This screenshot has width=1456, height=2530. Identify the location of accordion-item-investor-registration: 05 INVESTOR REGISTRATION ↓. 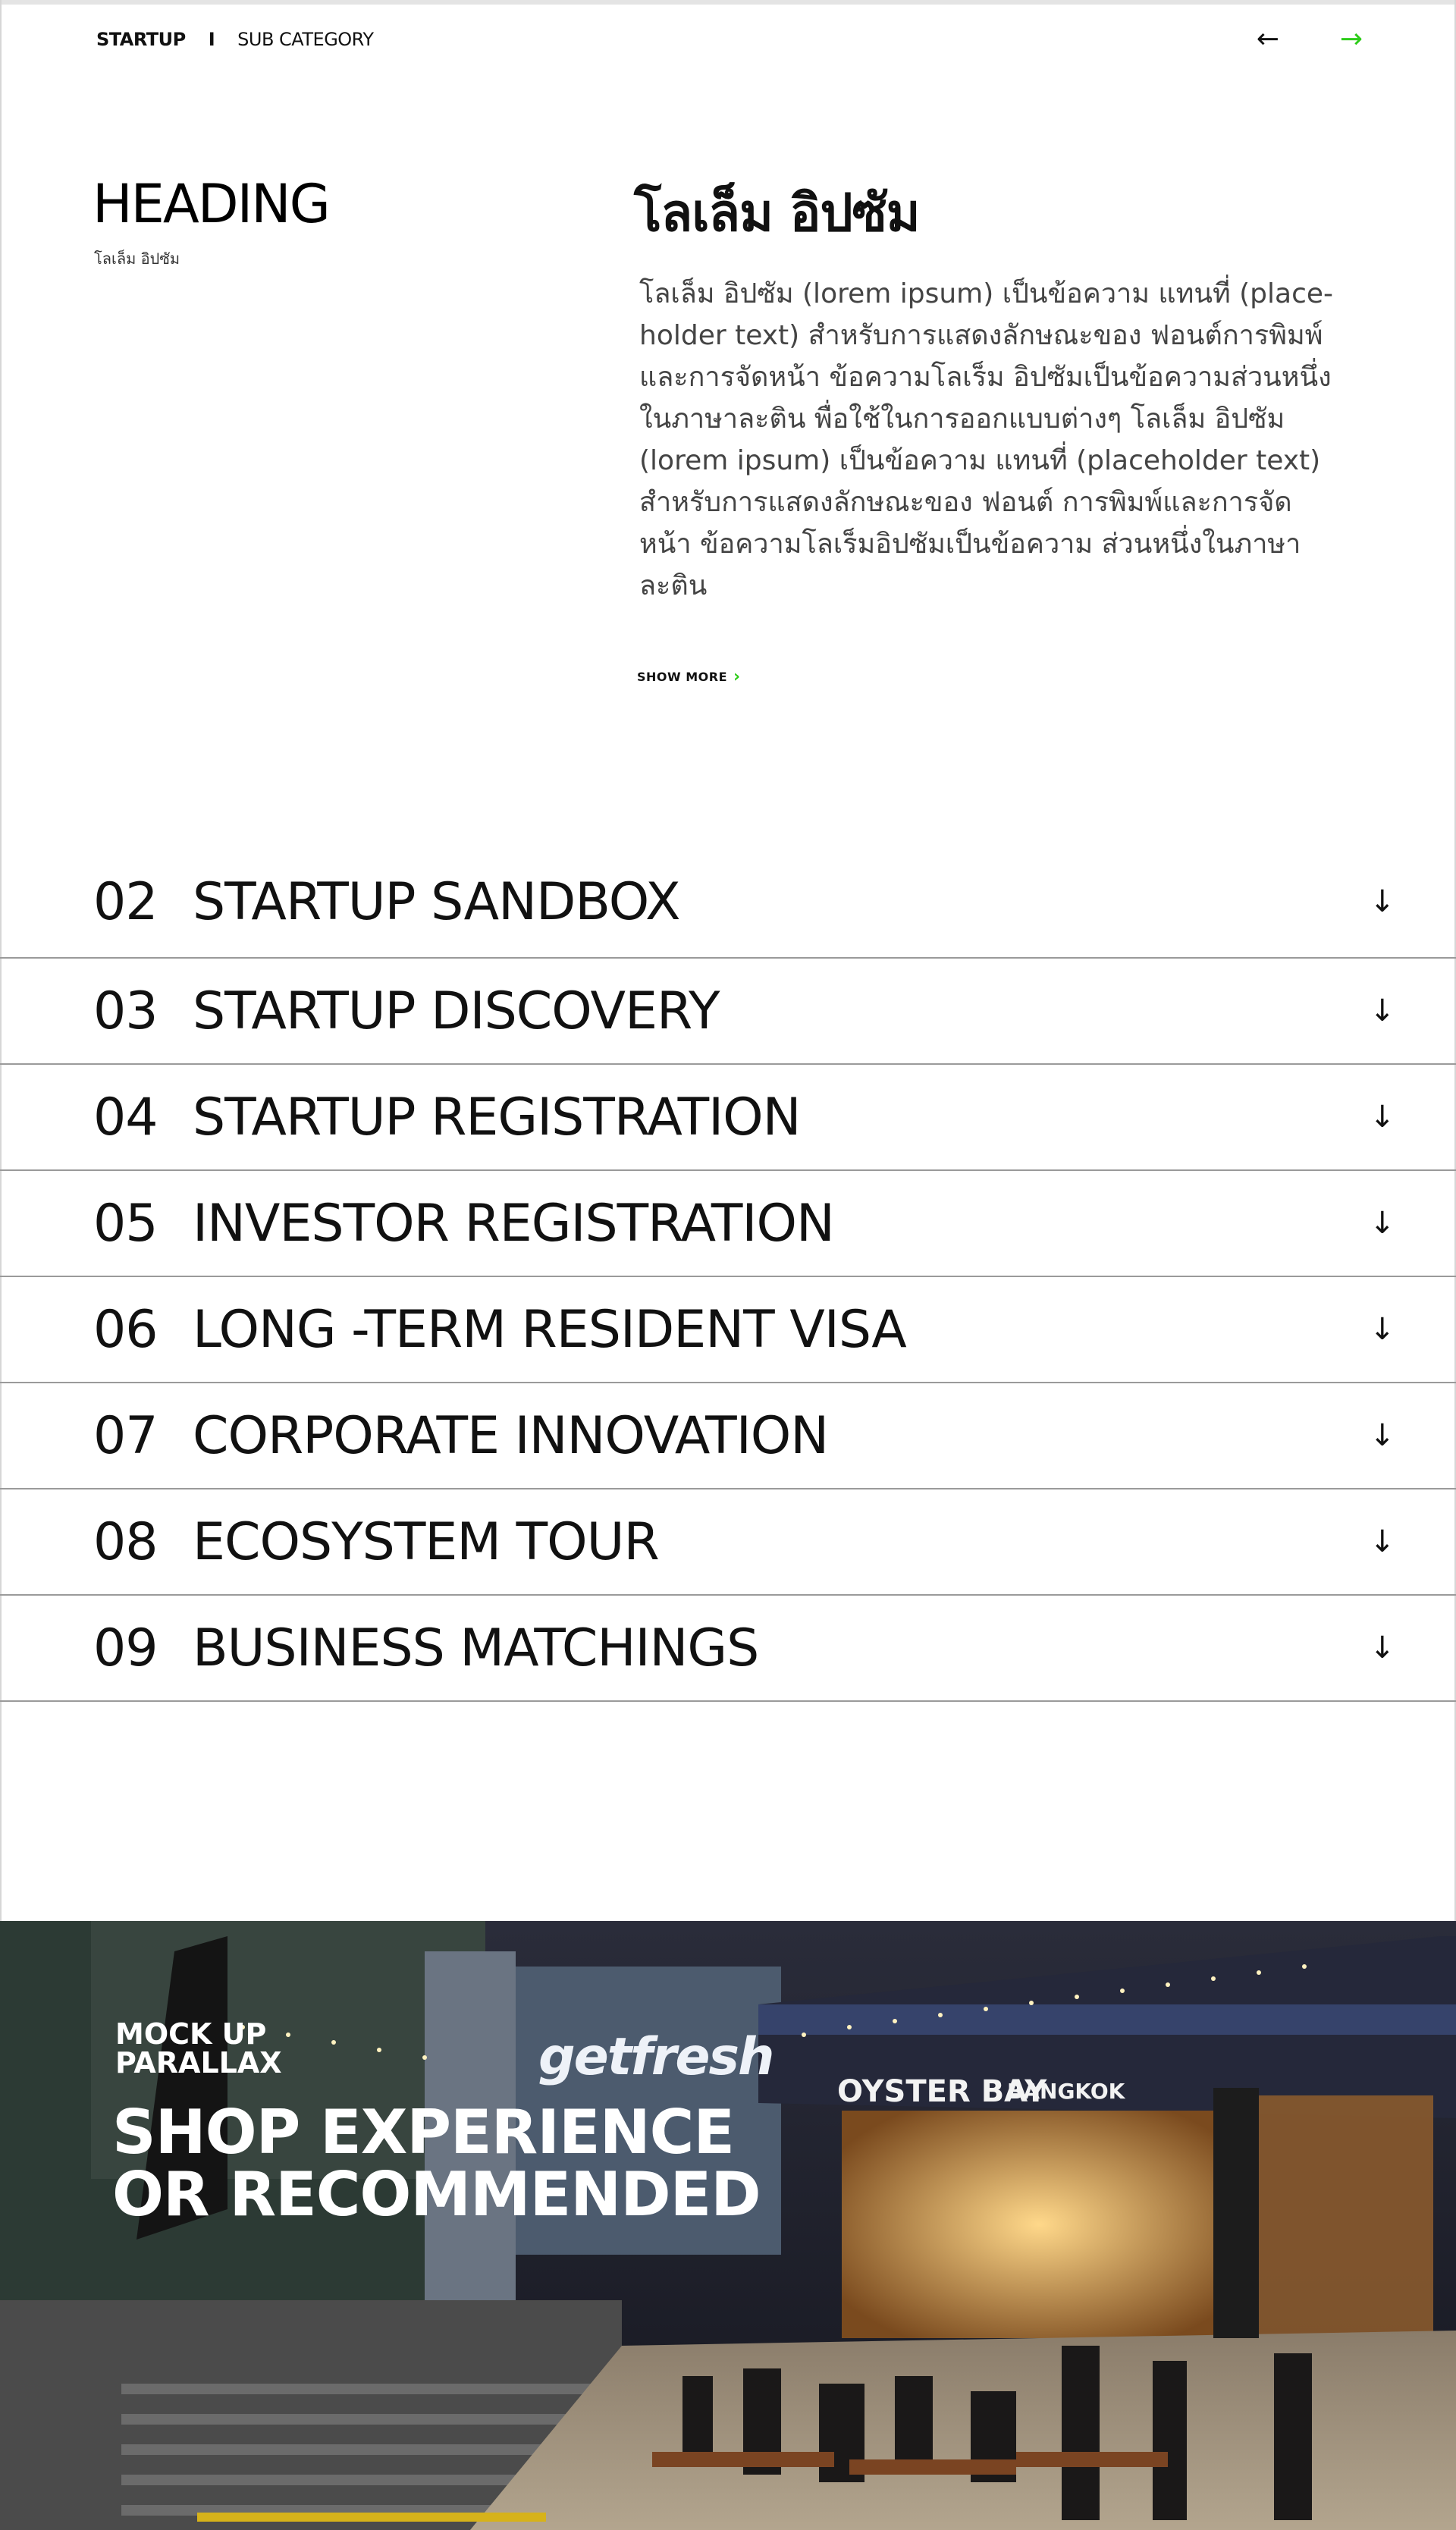
(728, 1224).